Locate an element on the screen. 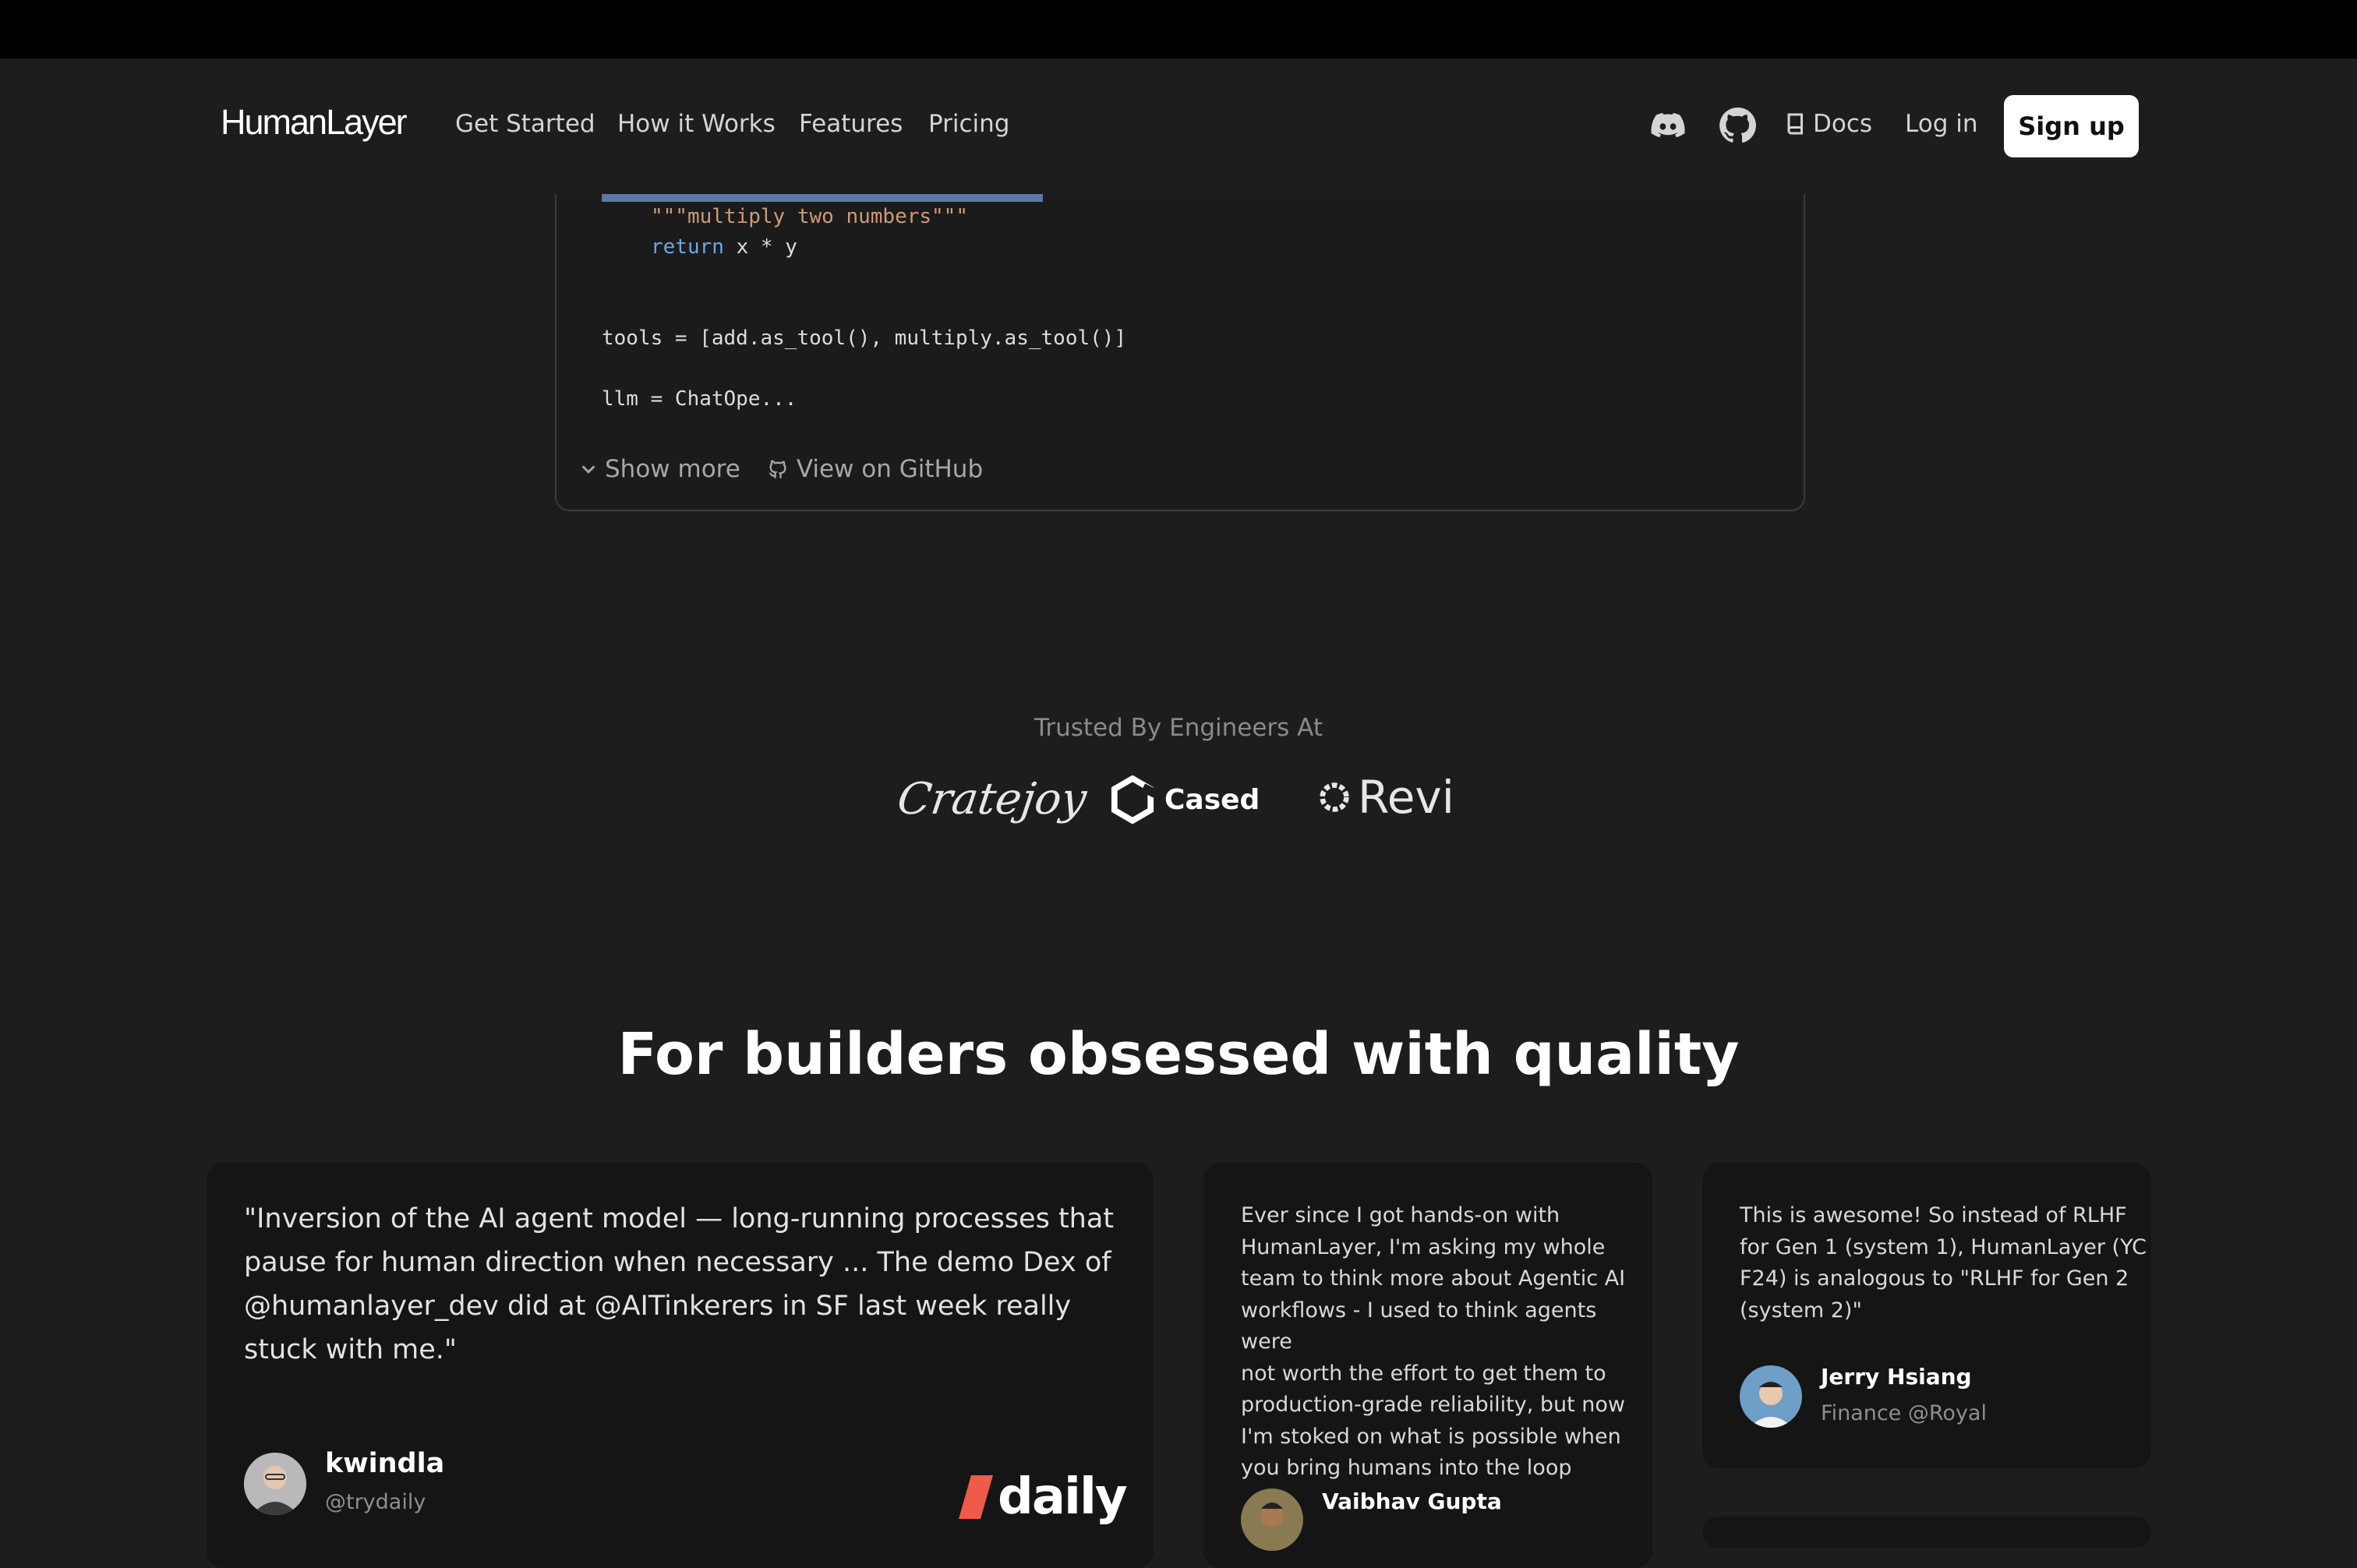 This screenshot has height=1568, width=2357. author-name: kwindla is located at coordinates (385, 1463).